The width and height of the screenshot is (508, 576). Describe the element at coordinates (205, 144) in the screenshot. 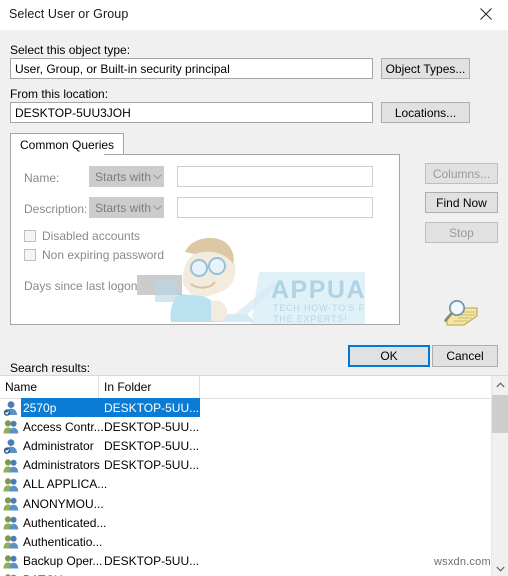

I see `tab-strip: Common Queries` at that location.